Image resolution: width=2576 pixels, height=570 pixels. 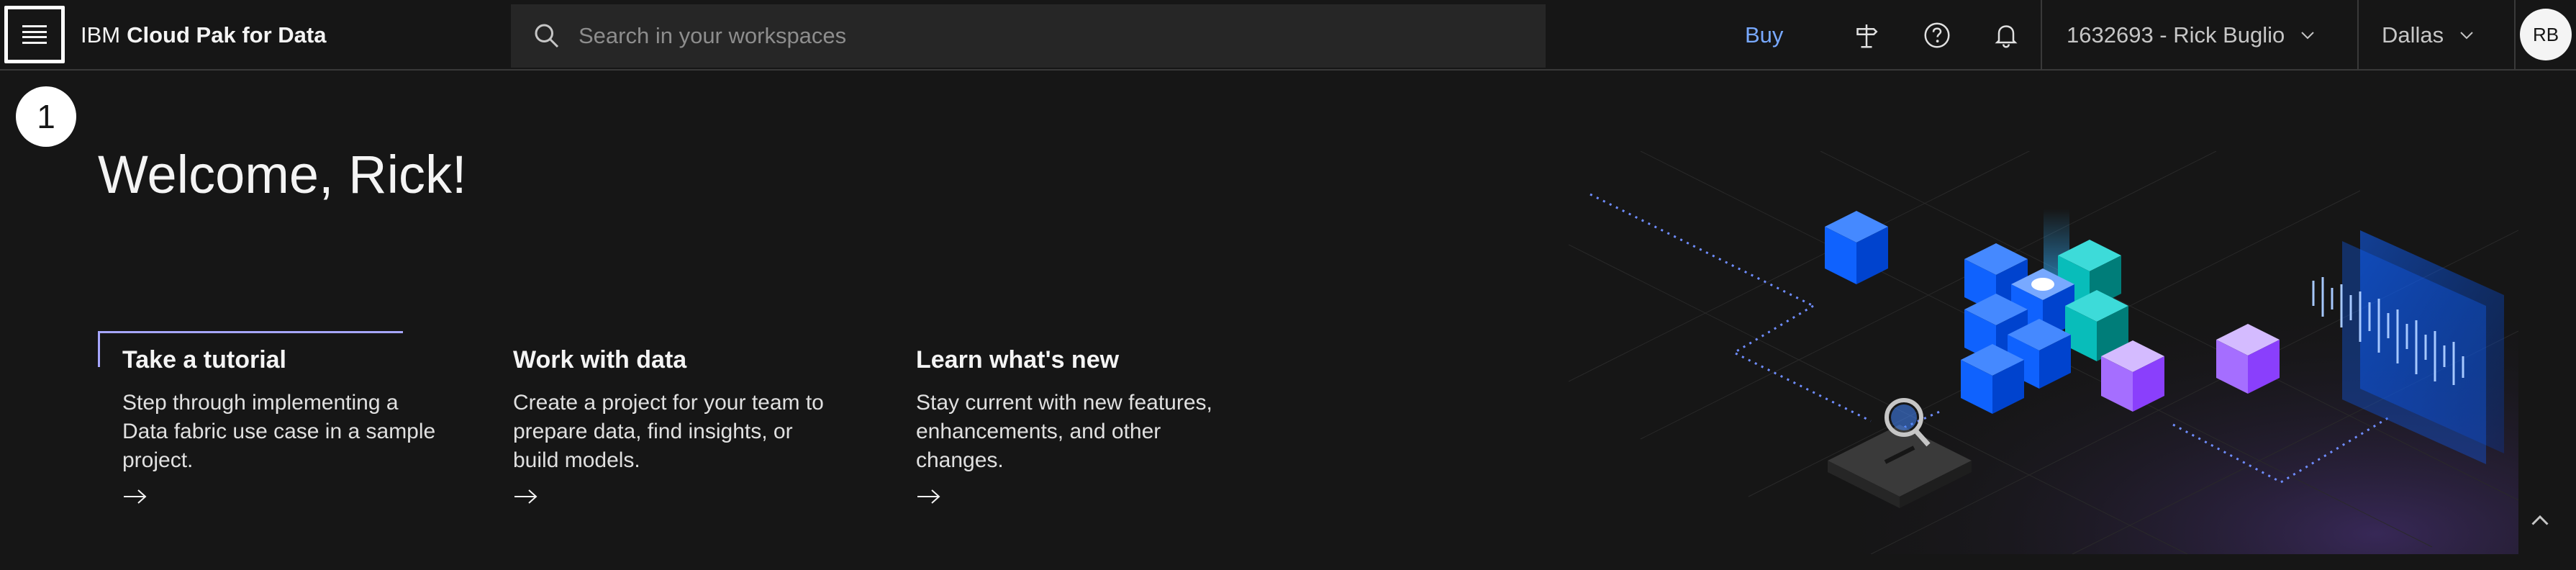 What do you see at coordinates (1867, 36) in the screenshot?
I see `signpost-icon` at bounding box center [1867, 36].